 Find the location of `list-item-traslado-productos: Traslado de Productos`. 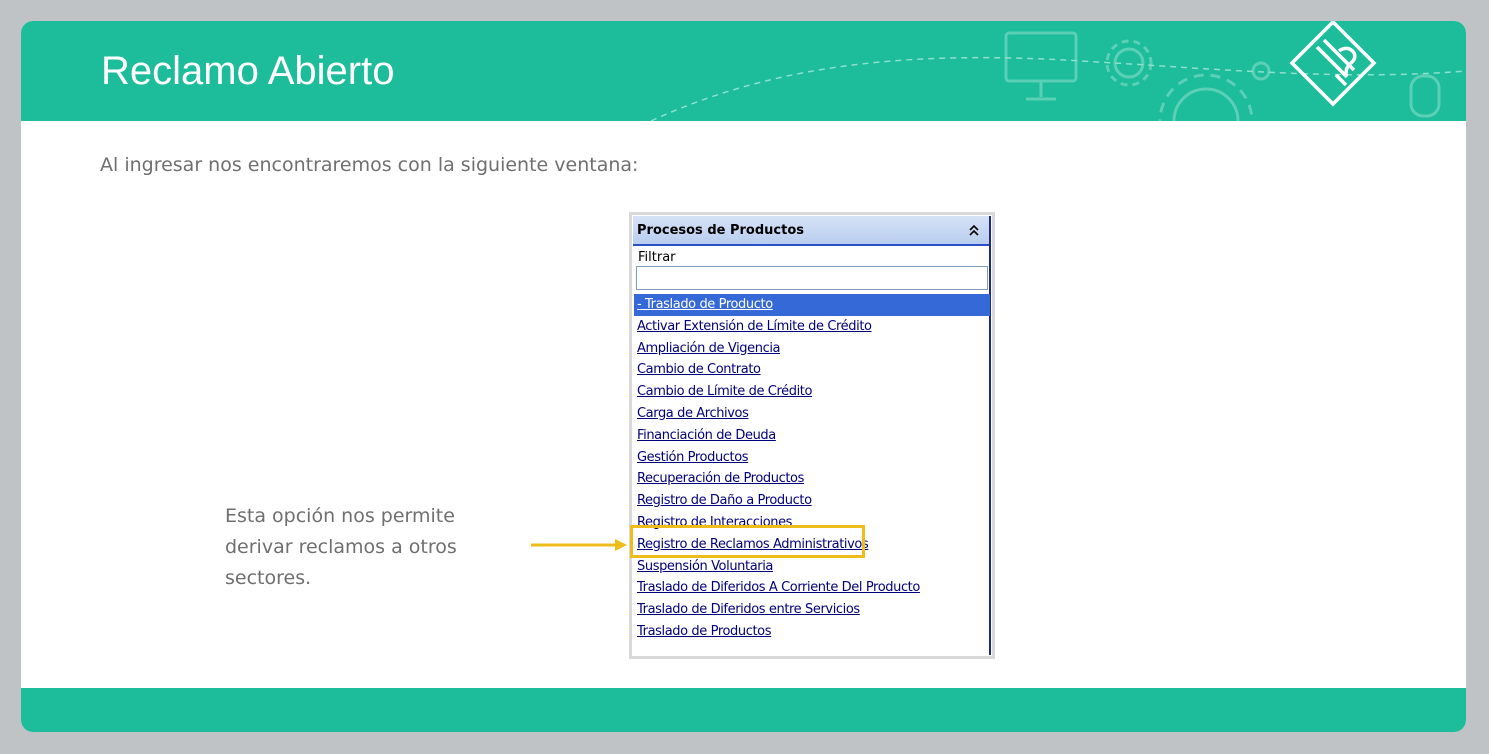

list-item-traslado-productos: Traslado de Productos is located at coordinates (812, 632).